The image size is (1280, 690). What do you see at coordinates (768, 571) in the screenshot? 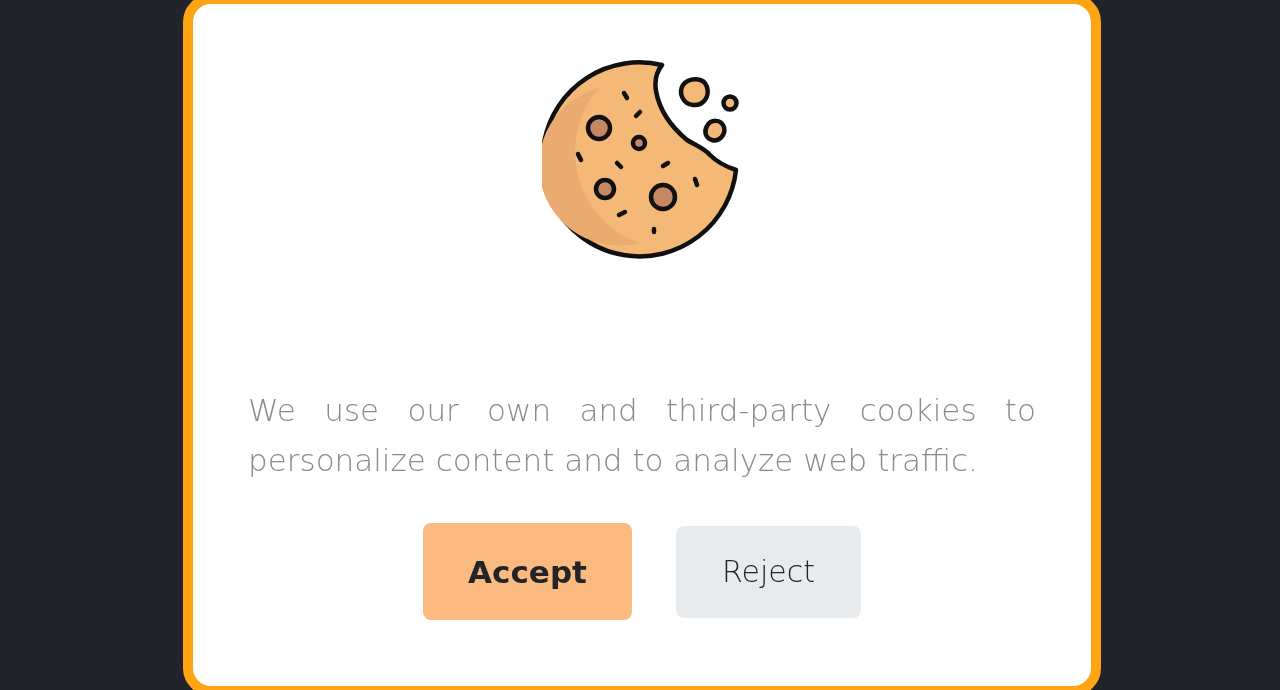
I see `reject-button: Reject` at bounding box center [768, 571].